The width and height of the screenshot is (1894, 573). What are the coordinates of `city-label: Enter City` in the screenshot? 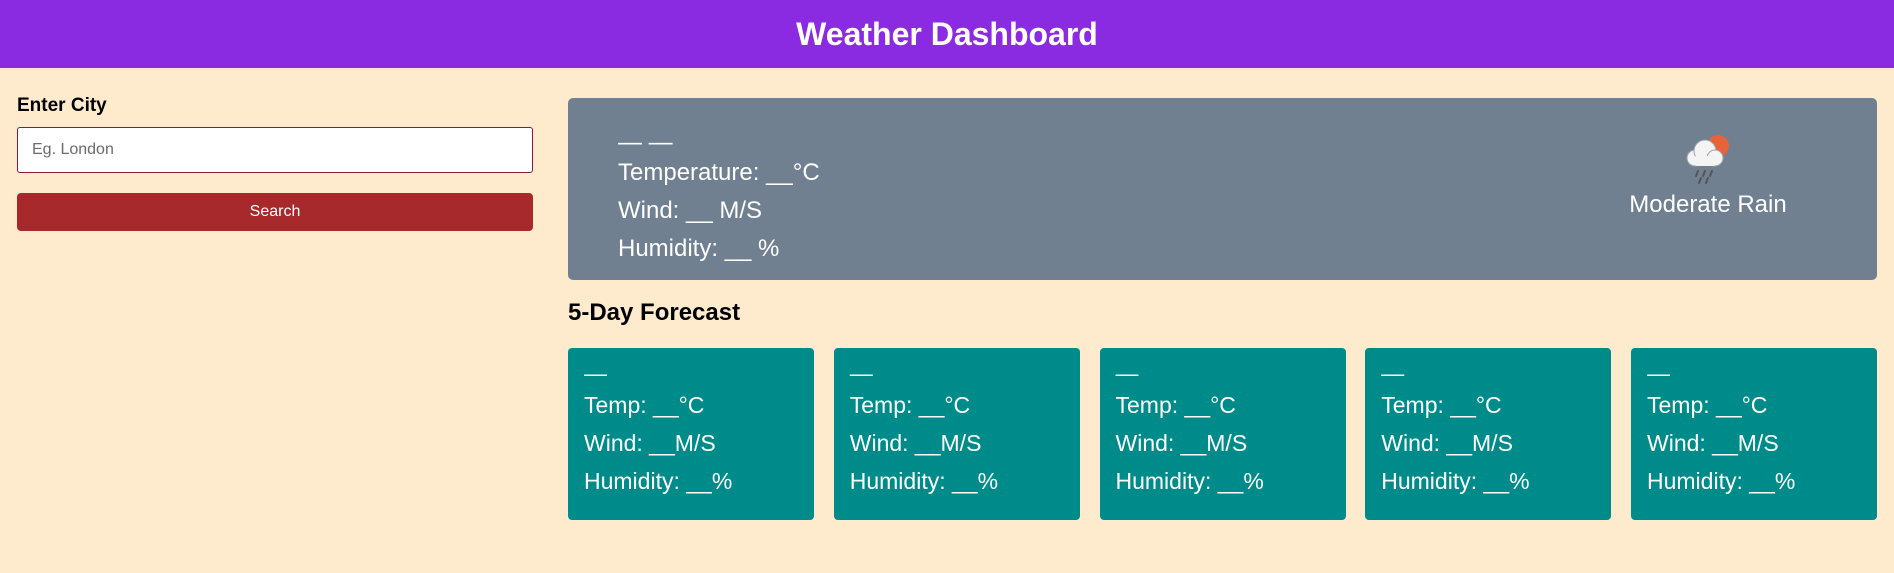 It's located at (62, 105).